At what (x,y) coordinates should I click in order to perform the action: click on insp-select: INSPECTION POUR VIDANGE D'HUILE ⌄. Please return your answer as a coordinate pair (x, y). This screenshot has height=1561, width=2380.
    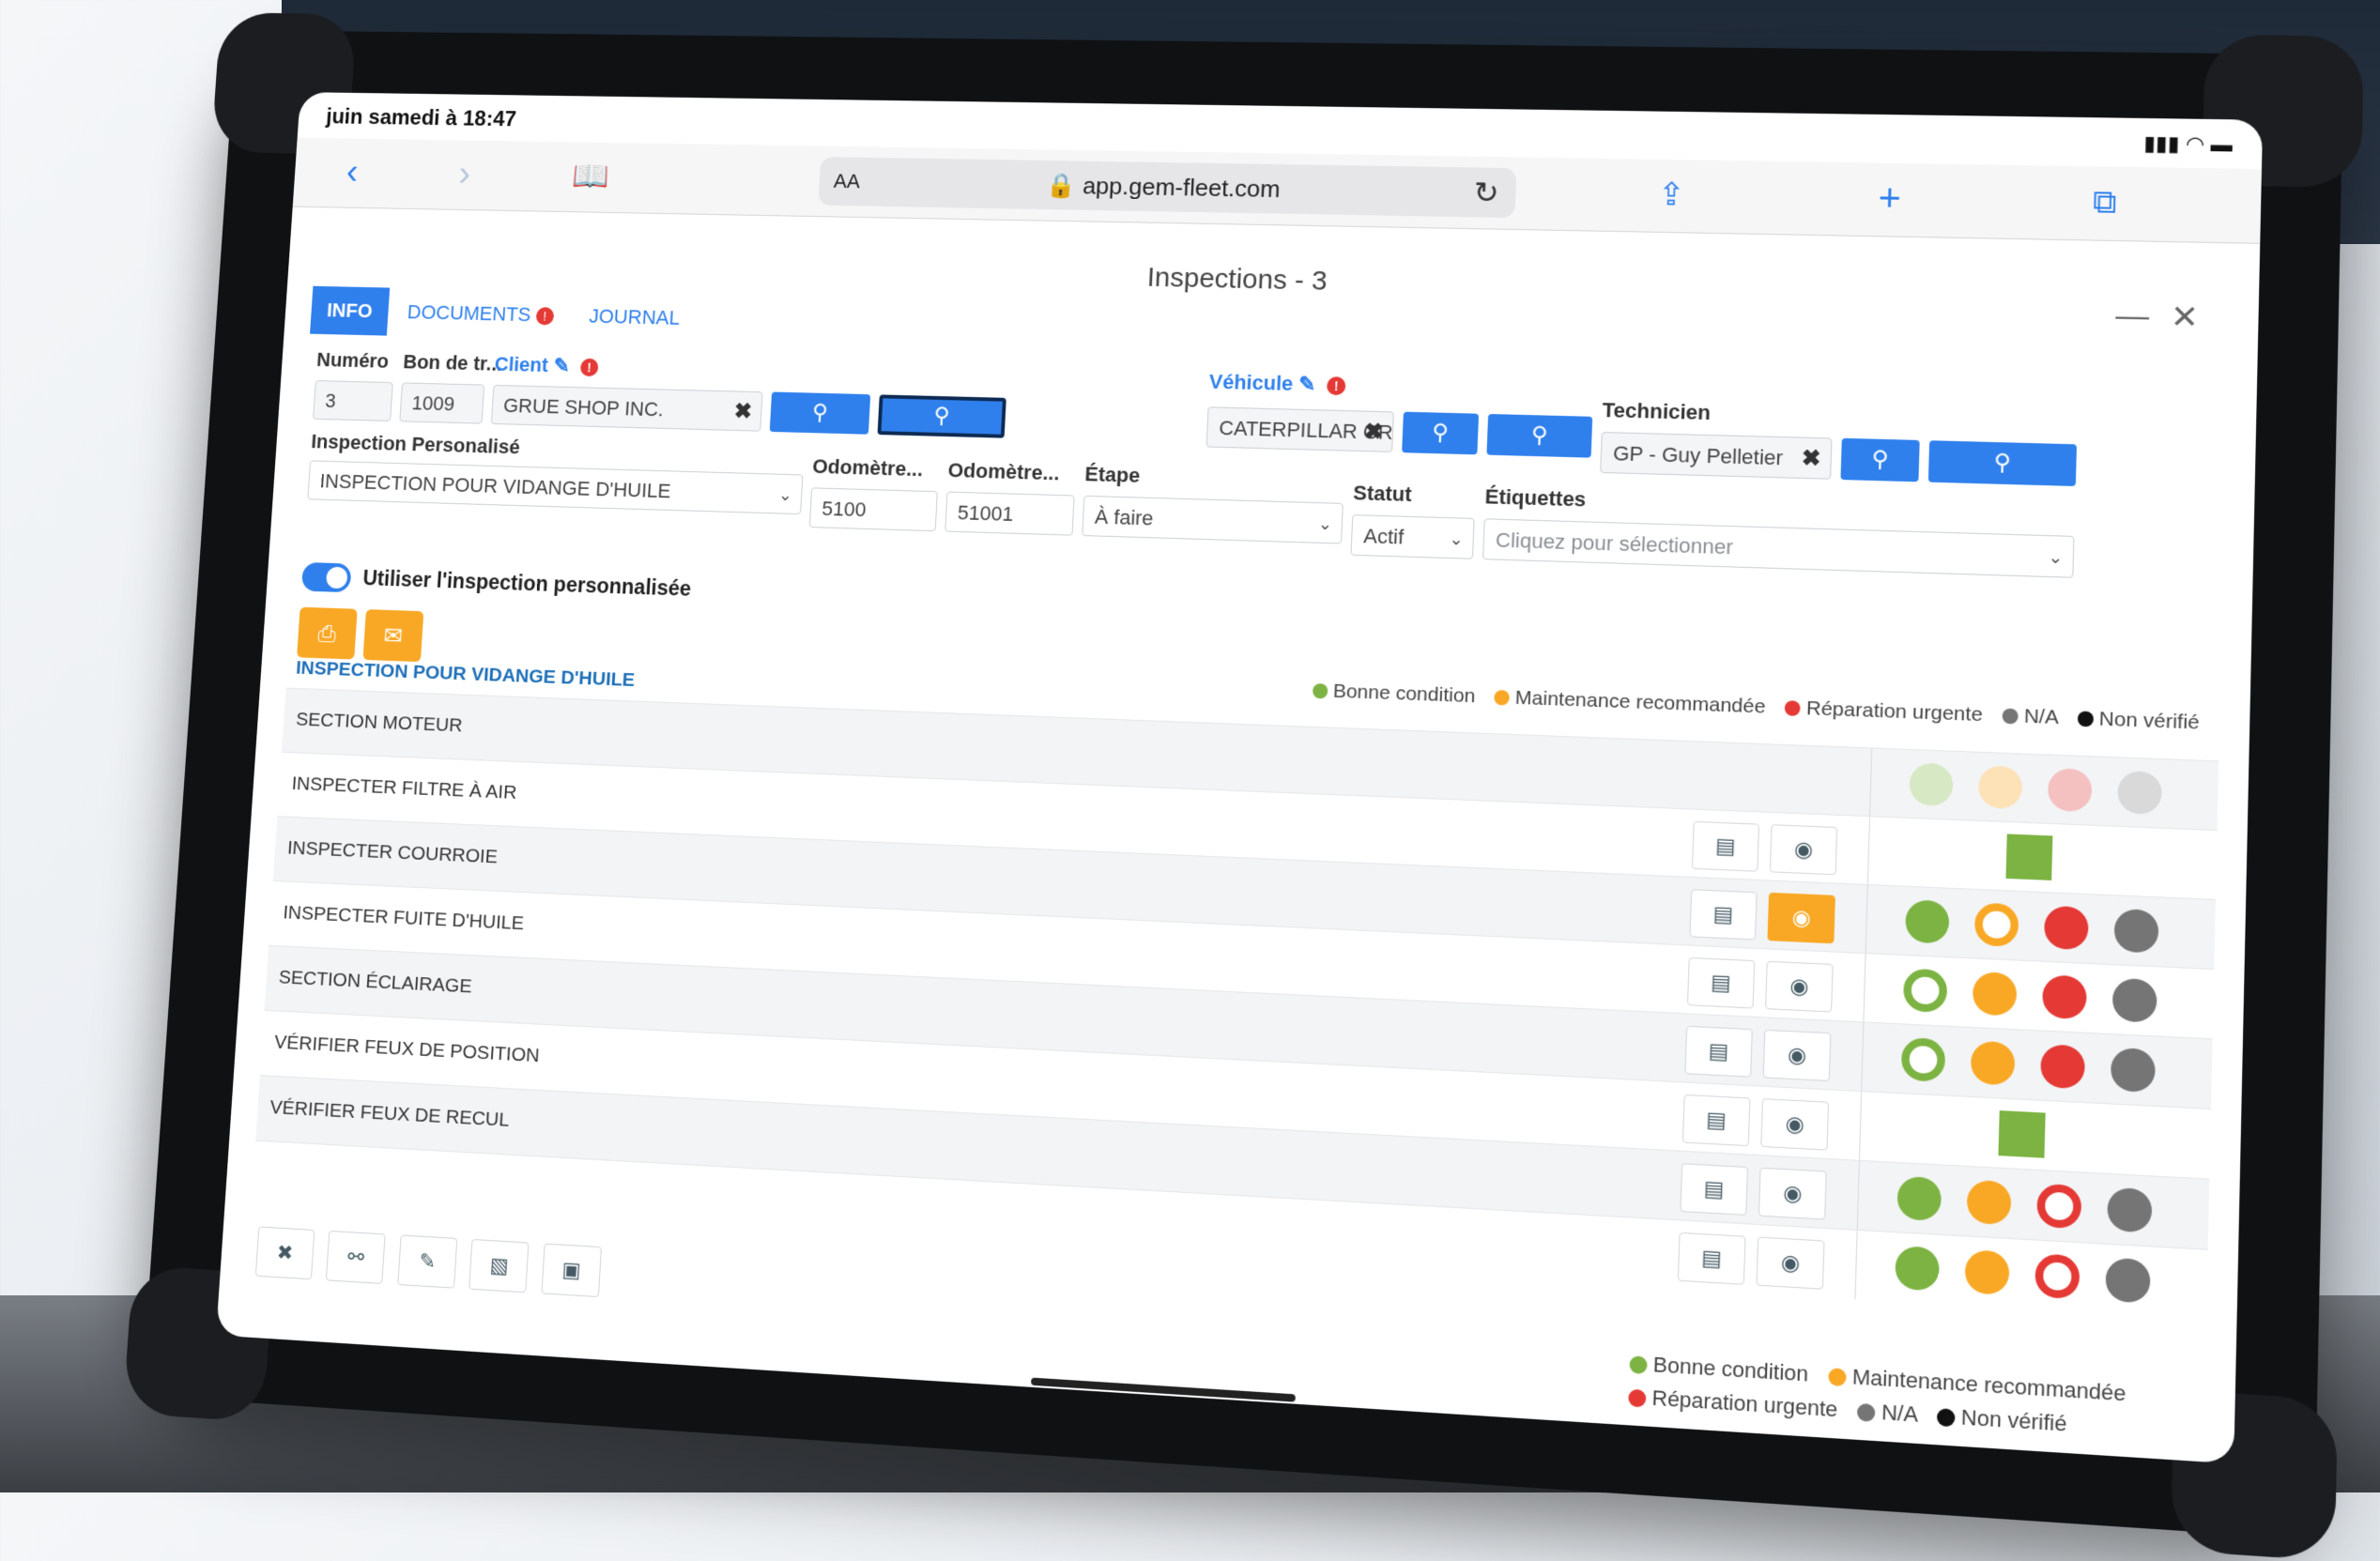
    Looking at the image, I should click on (555, 488).